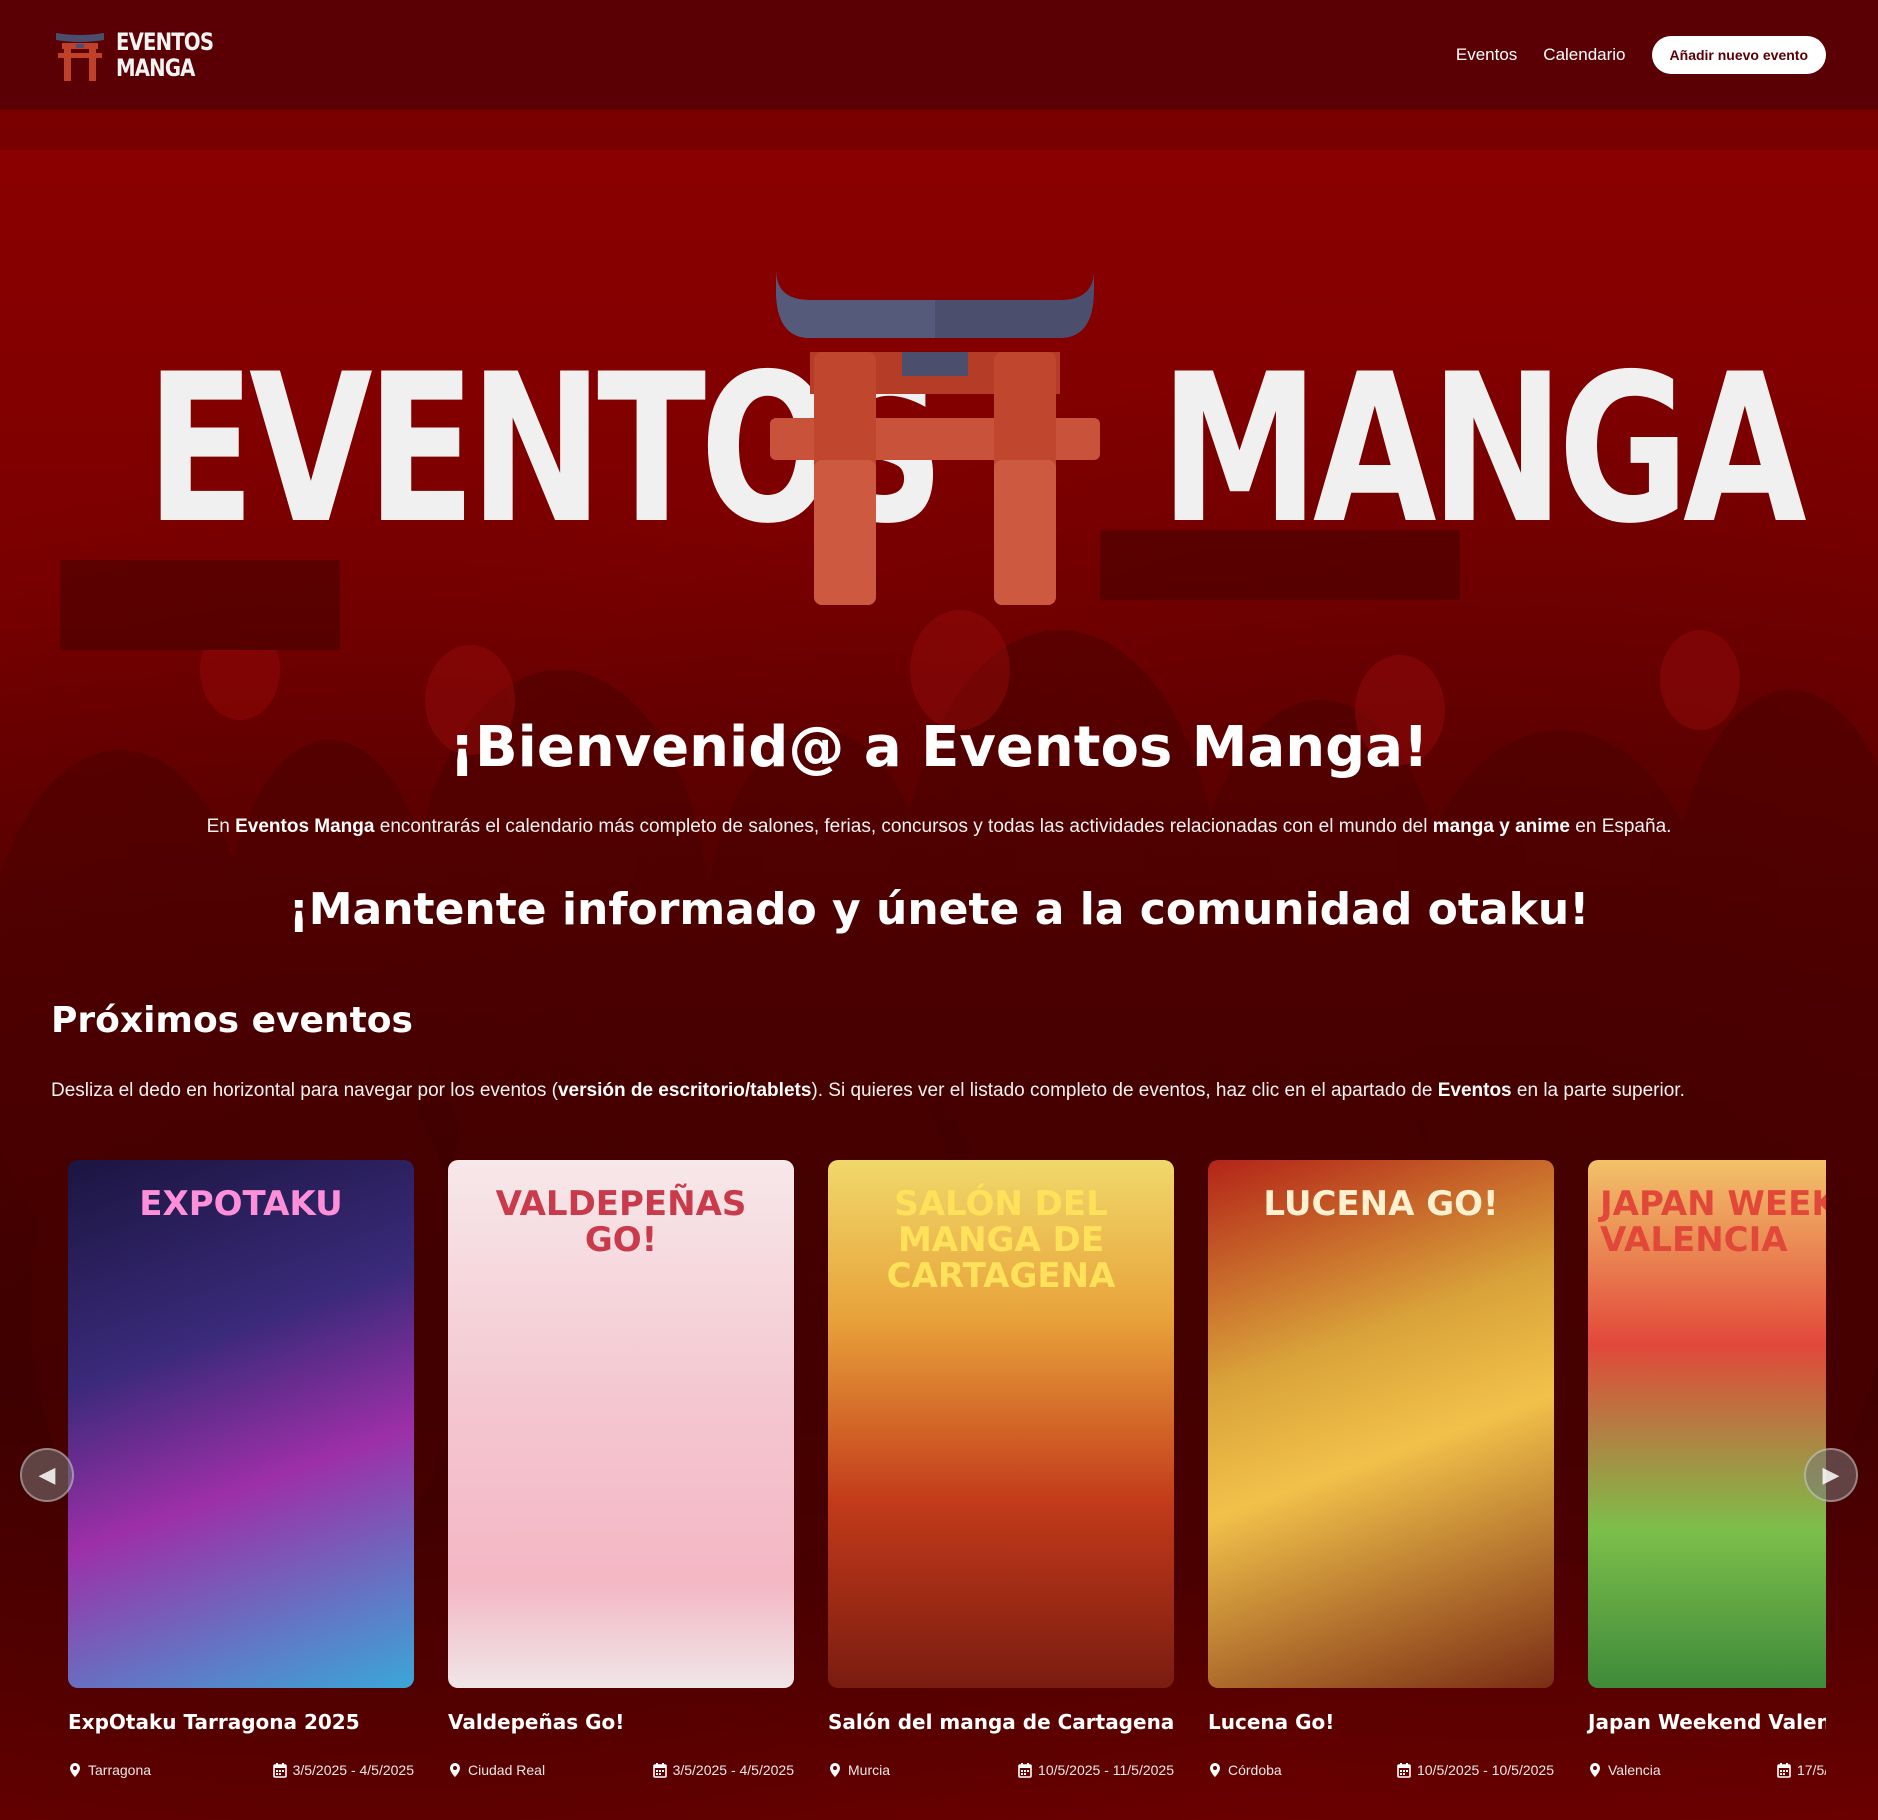  Describe the element at coordinates (1381, 1424) in the screenshot. I see `event-poster: LUCENA GO!` at that location.